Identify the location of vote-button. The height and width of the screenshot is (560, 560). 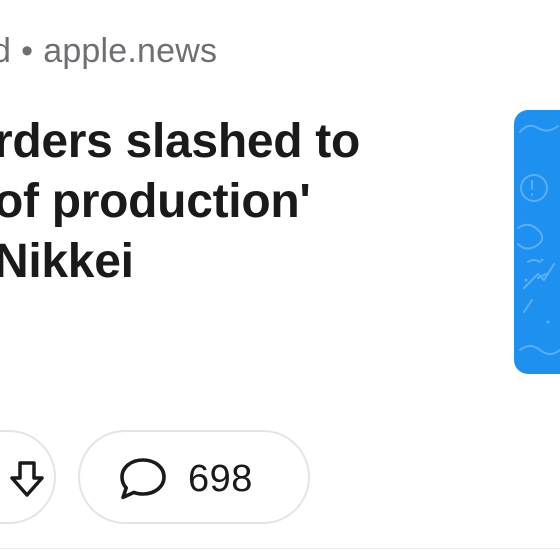
(28, 477).